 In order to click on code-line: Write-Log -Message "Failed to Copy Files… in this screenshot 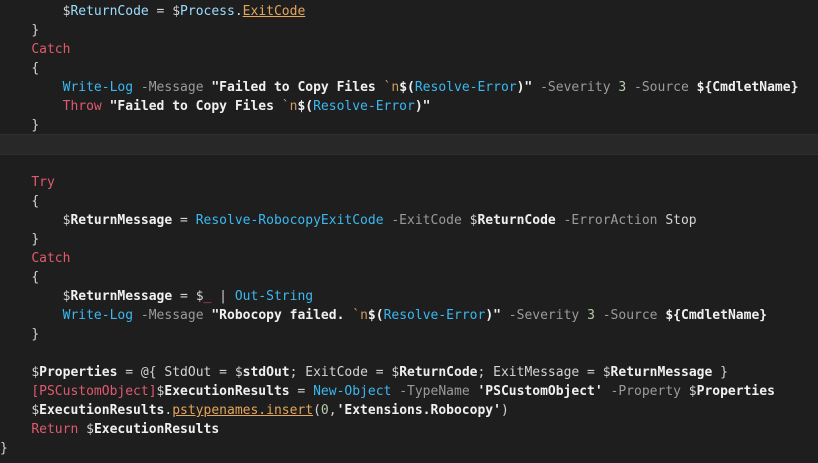, I will do `click(409, 87)`.